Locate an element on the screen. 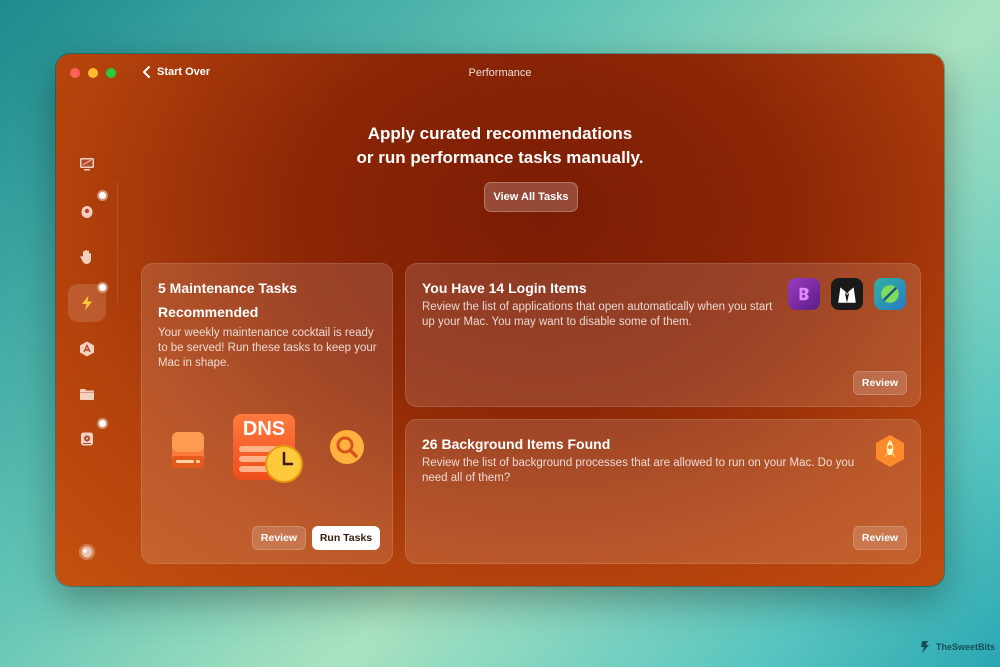  clock-icon is located at coordinates (284, 464).